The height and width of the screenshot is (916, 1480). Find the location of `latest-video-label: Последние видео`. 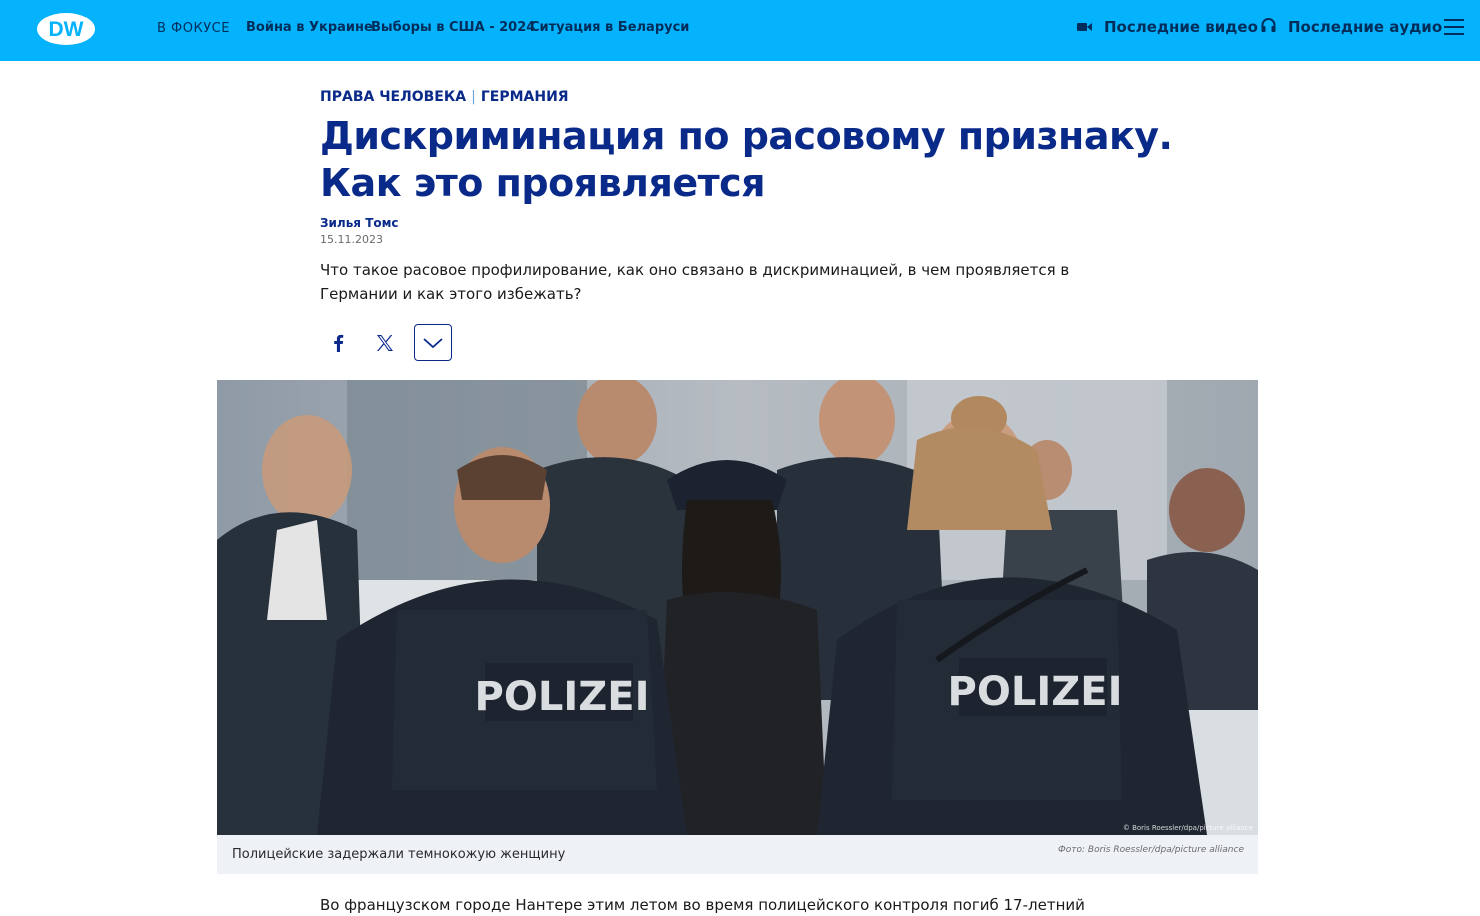

latest-video-label: Последние видео is located at coordinates (1181, 27).